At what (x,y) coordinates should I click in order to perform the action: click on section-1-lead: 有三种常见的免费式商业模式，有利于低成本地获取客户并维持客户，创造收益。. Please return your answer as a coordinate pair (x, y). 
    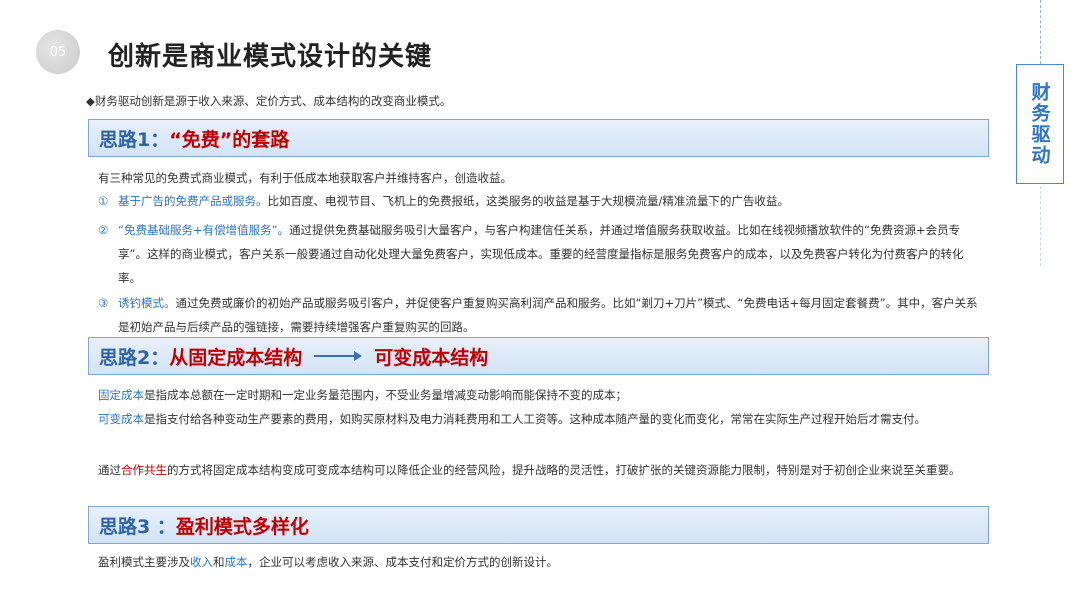
    Looking at the image, I should click on (305, 178).